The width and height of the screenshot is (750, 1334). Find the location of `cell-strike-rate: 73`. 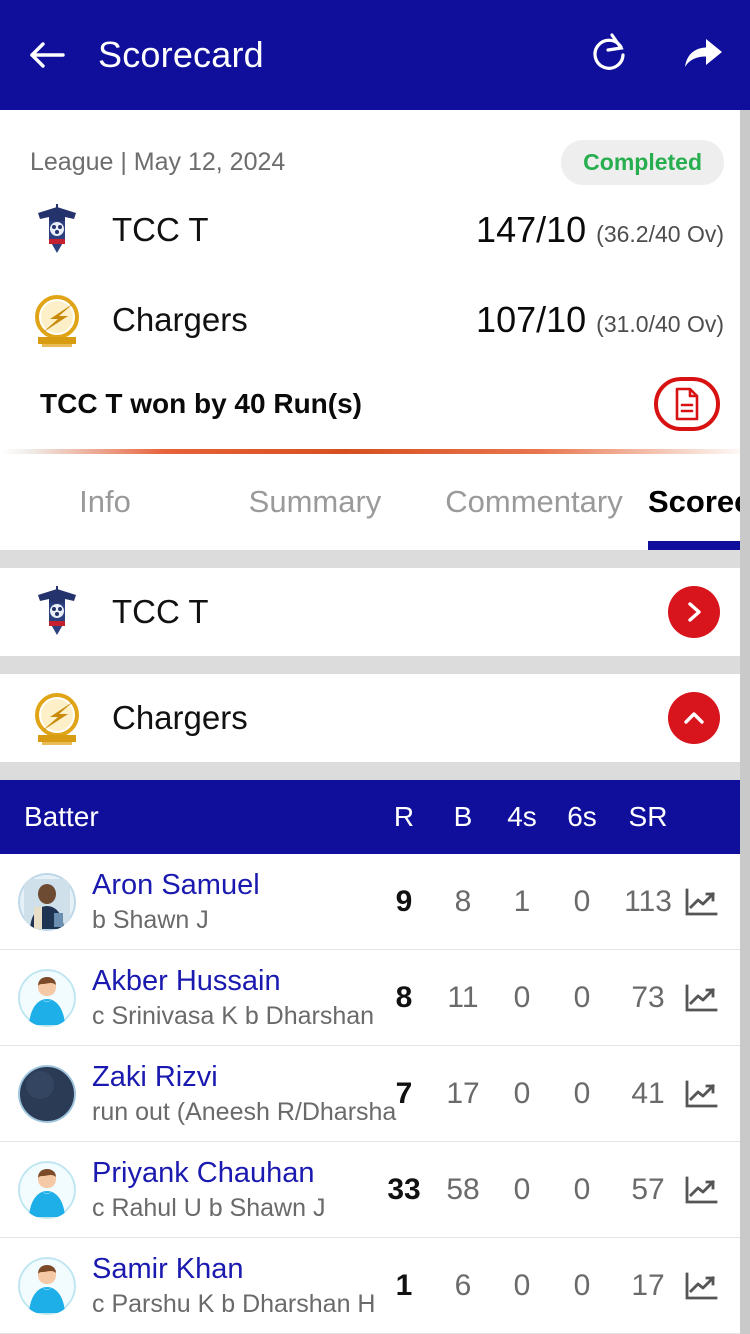

cell-strike-rate: 73 is located at coordinates (648, 997).